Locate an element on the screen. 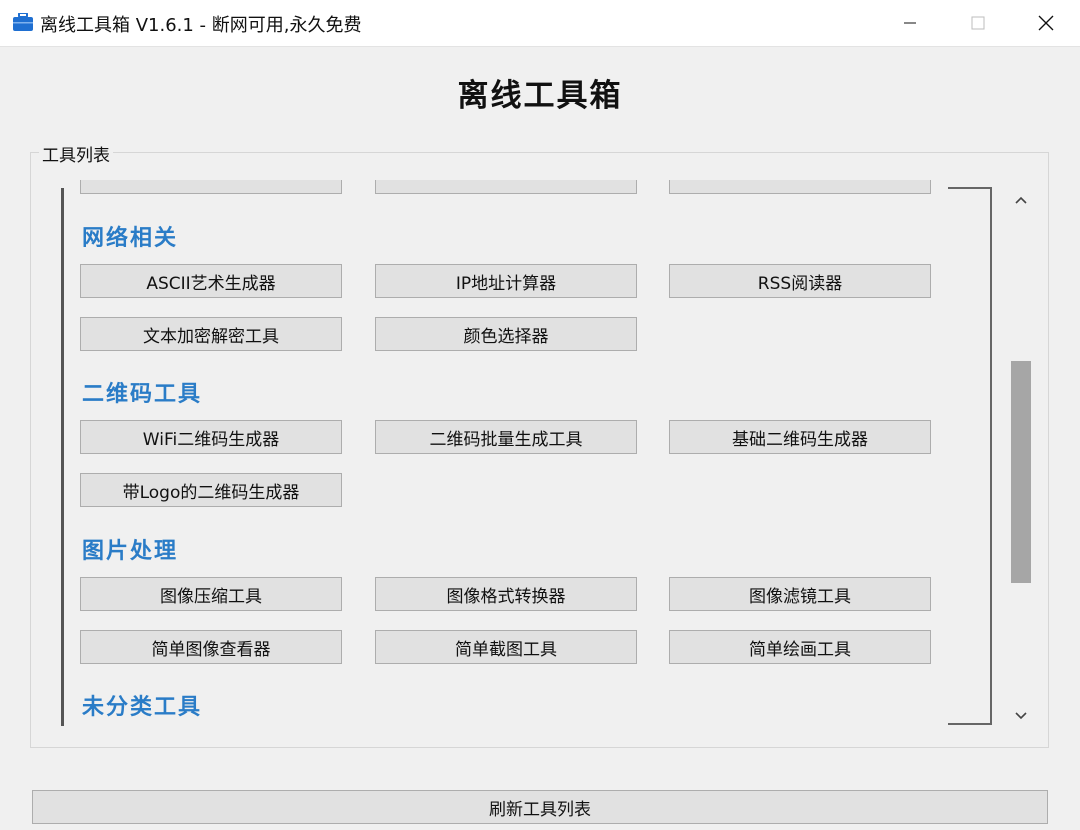 This screenshot has height=830, width=1080. tool-button-image-filter: 图像滤镜工具 is located at coordinates (800, 594).